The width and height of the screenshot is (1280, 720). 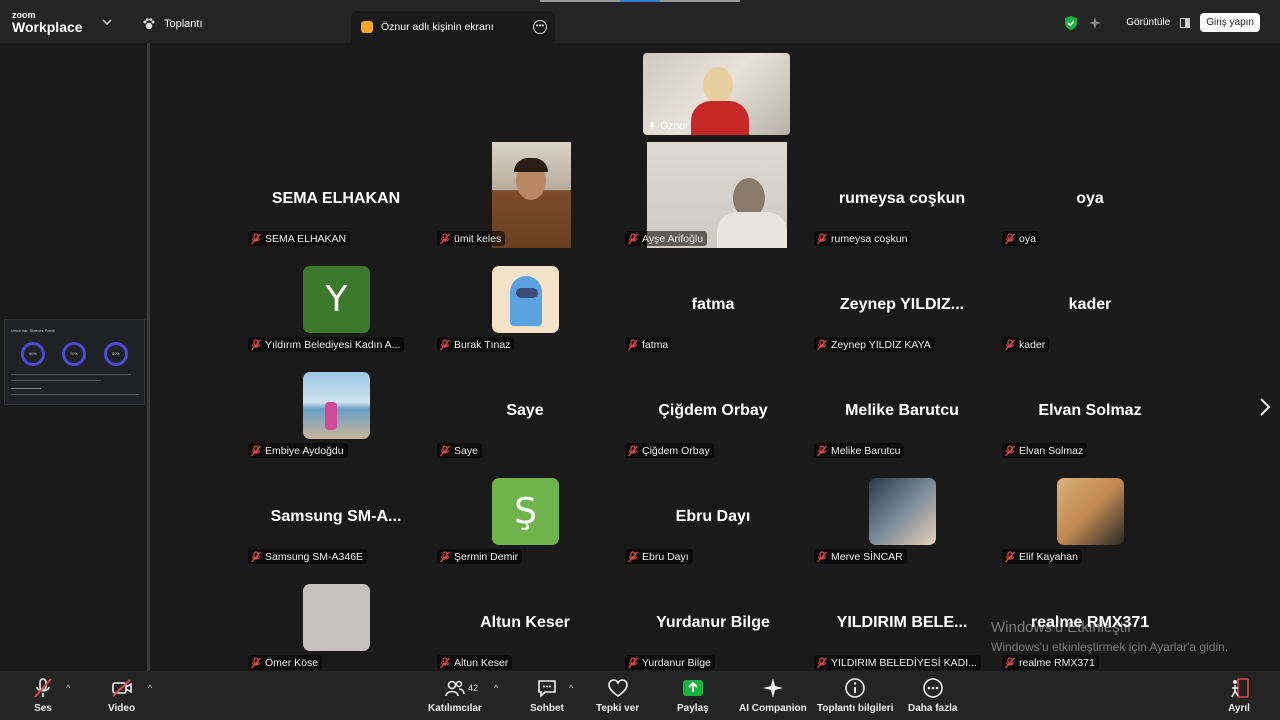 What do you see at coordinates (172, 24) in the screenshot?
I see `meeting-menu: Toplantı` at bounding box center [172, 24].